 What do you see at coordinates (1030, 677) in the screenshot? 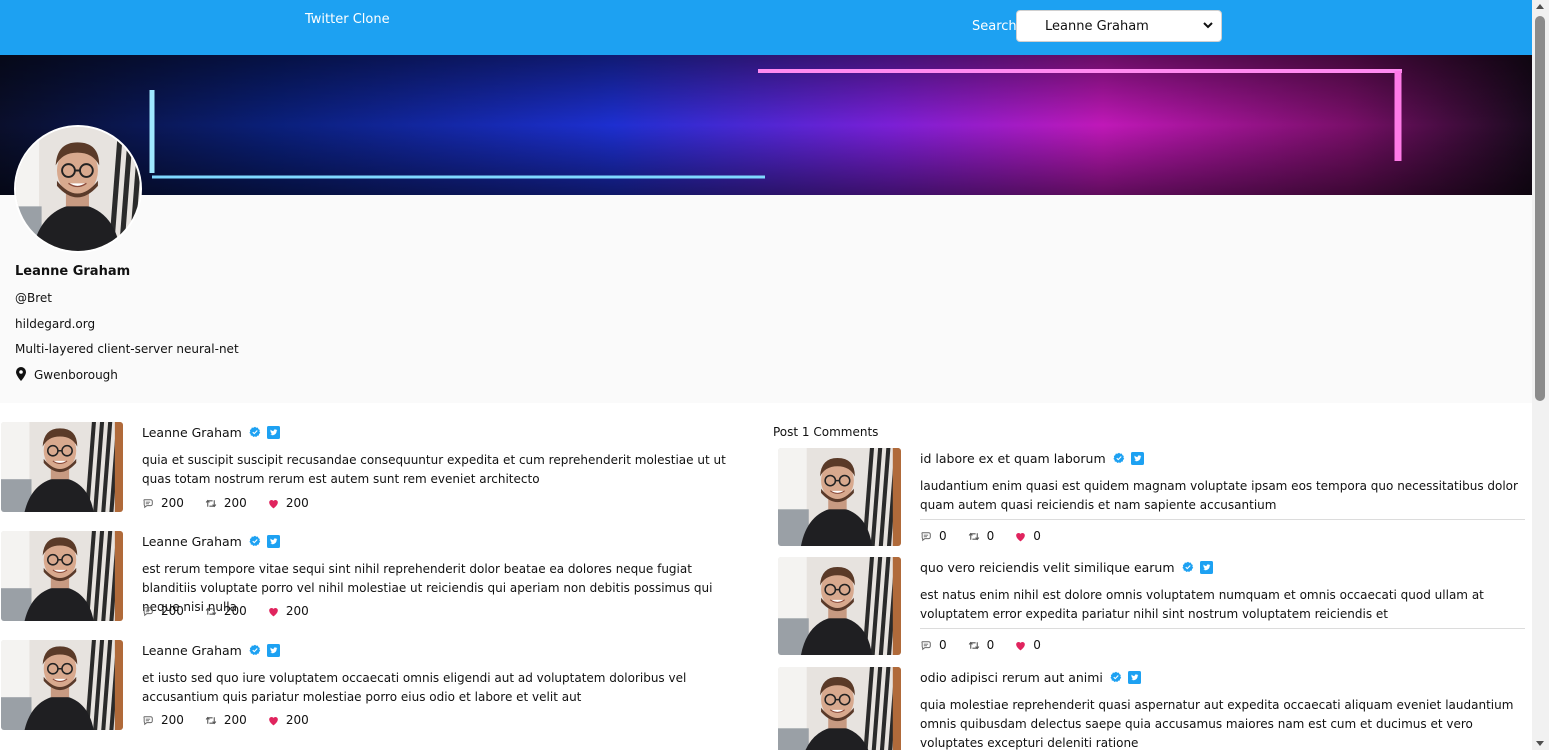
I see `comment-author-row: odio adipisci rerum aut animi` at bounding box center [1030, 677].